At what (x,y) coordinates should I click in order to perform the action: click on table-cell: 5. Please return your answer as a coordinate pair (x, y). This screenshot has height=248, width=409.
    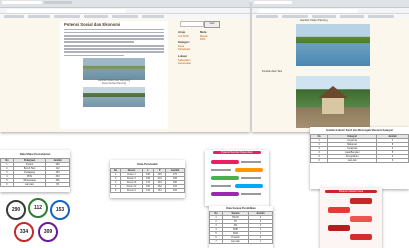
    Looking at the image, I should click on (116, 190).